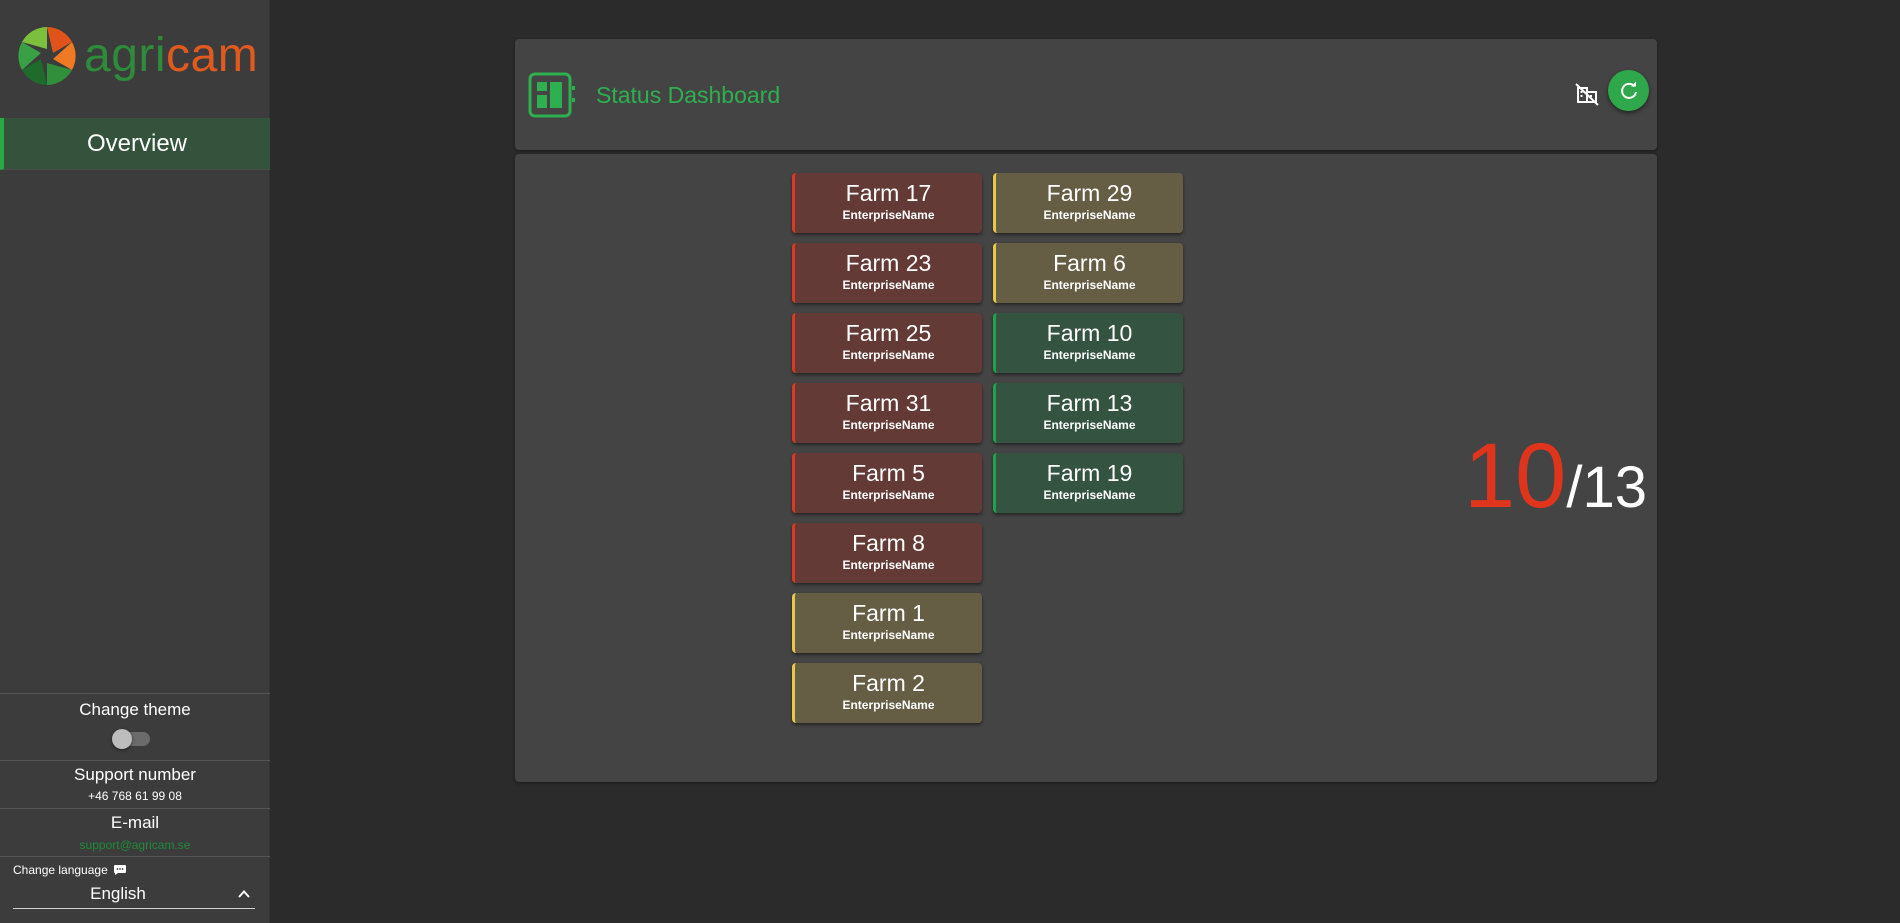  What do you see at coordinates (1089, 263) in the screenshot?
I see `farm-name: Farm 6` at bounding box center [1089, 263].